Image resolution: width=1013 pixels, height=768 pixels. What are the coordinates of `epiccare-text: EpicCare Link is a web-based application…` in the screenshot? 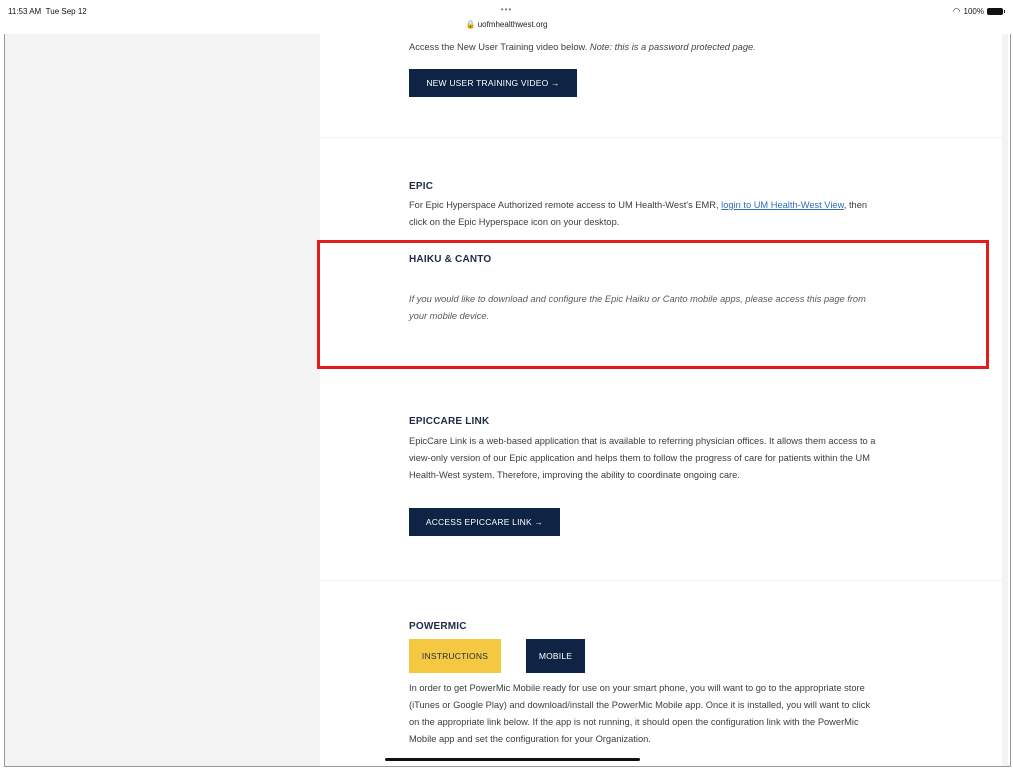 It's located at (642, 458).